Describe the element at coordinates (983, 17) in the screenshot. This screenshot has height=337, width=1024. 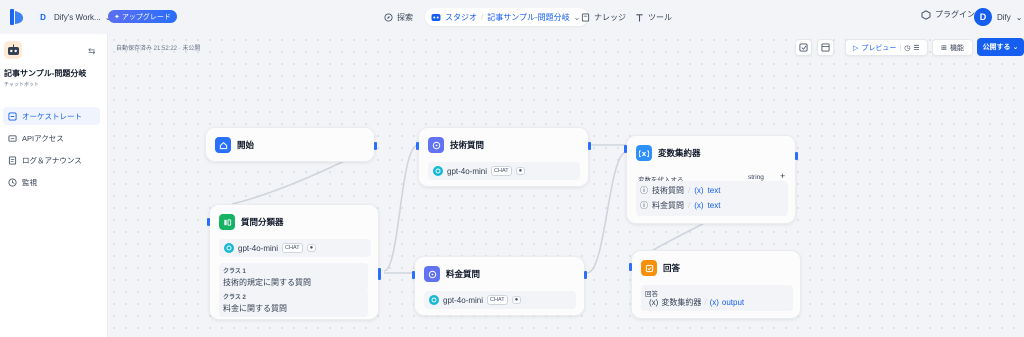
I see `avatar: D` at that location.